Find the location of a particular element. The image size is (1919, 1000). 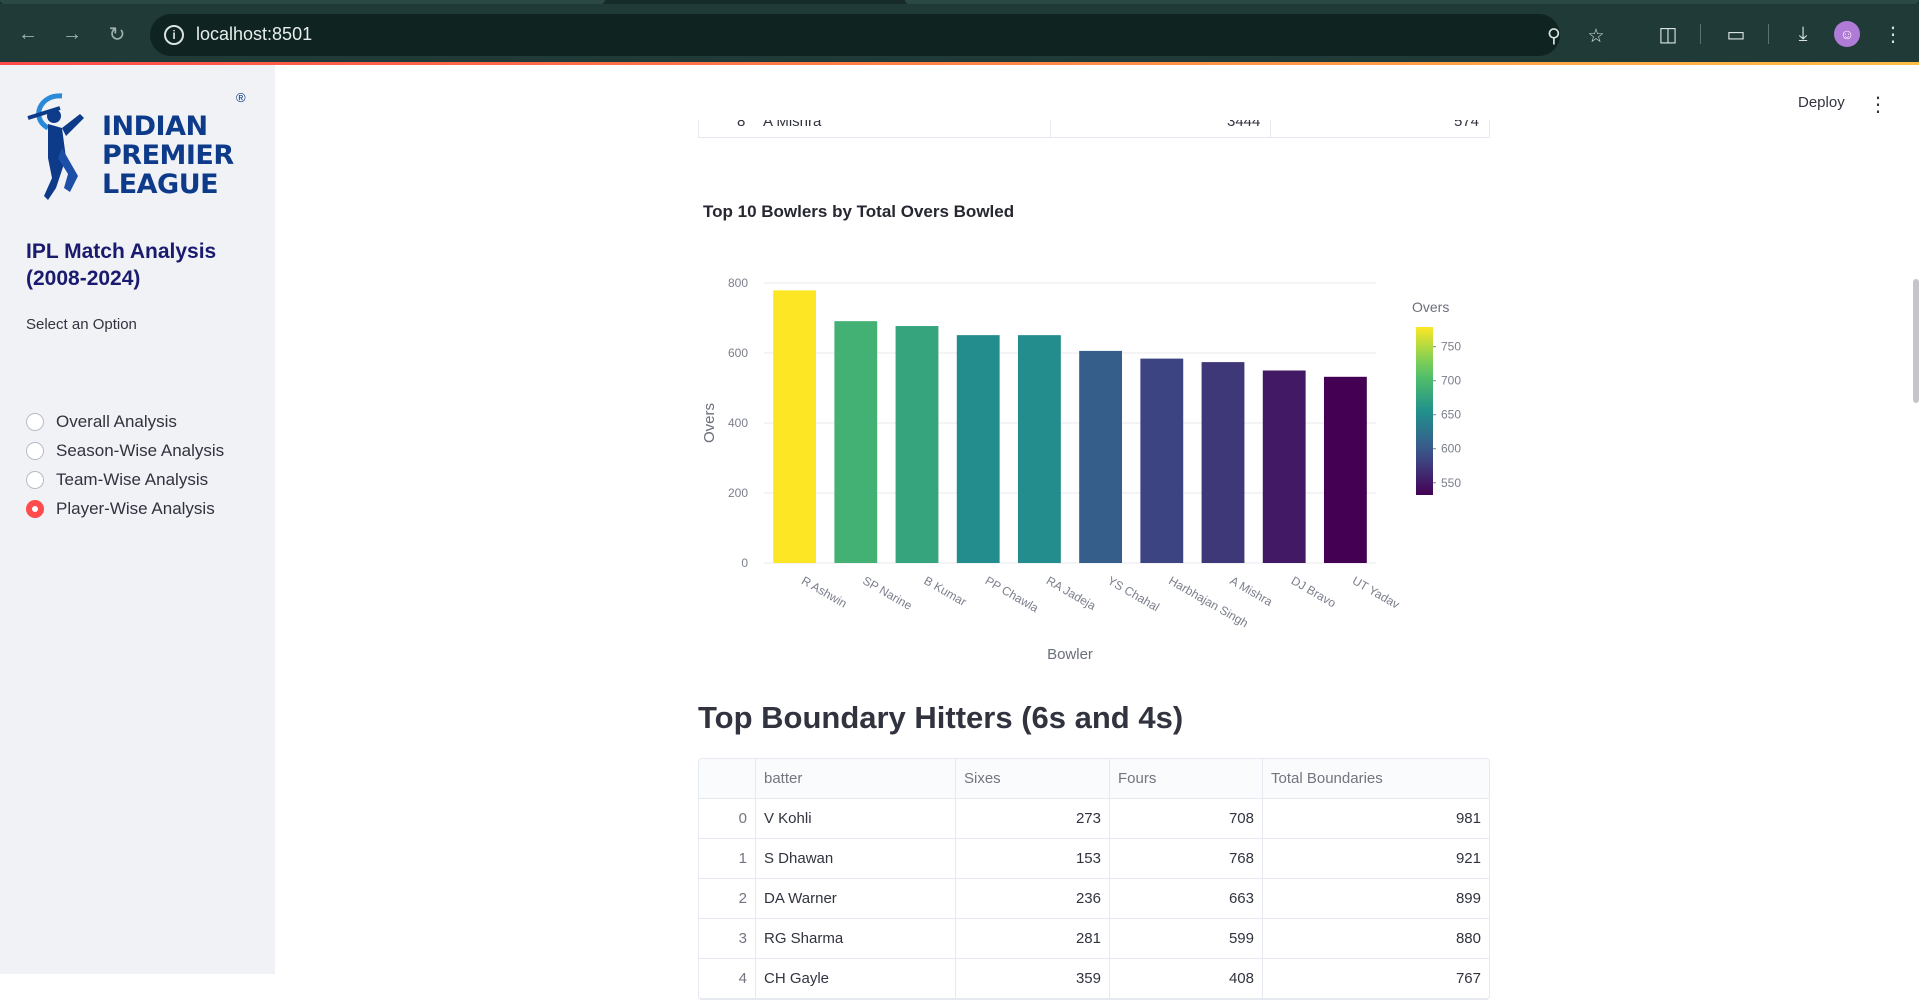

table-cell-name: A Mishra is located at coordinates (792, 125).